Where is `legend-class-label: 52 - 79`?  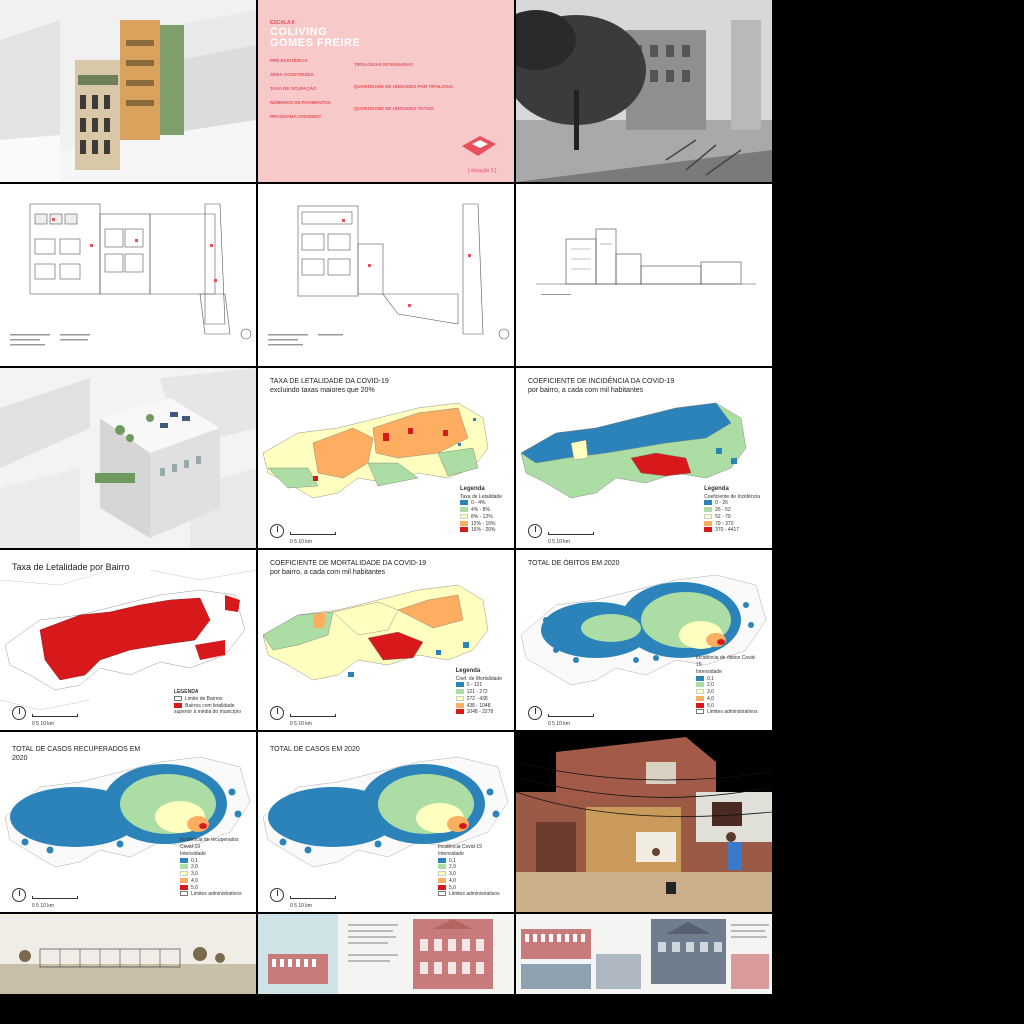 legend-class-label: 52 - 79 is located at coordinates (723, 516).